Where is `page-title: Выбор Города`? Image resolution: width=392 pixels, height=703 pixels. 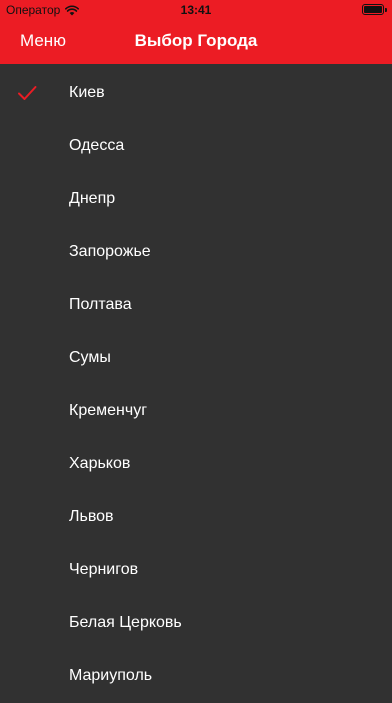
page-title: Выбор Города is located at coordinates (196, 40).